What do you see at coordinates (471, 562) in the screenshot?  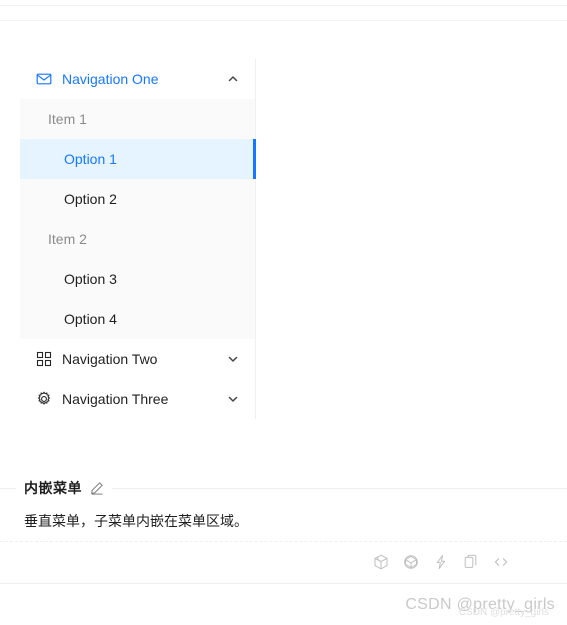 I see `copy-icon` at bounding box center [471, 562].